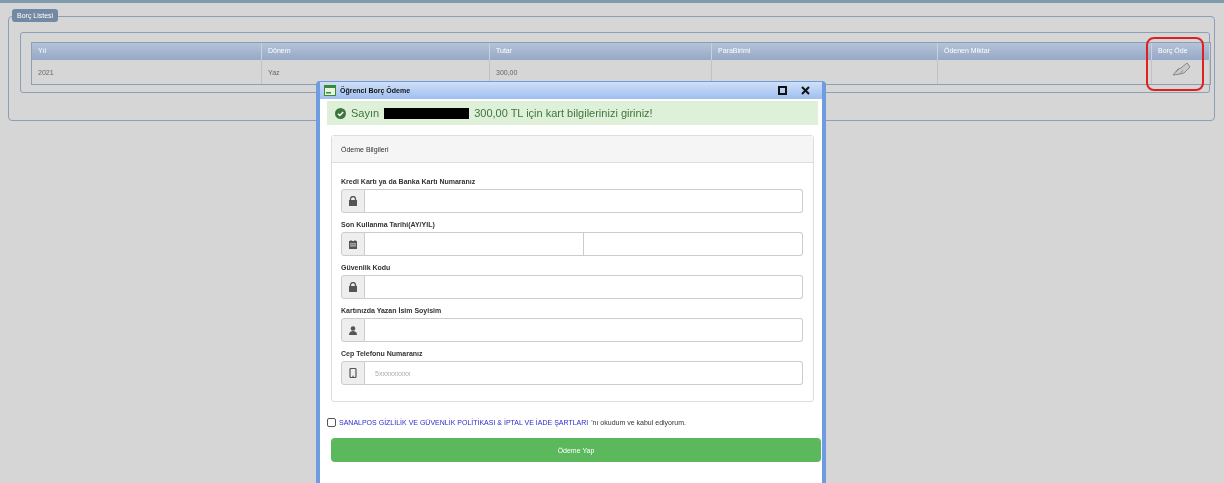 The image size is (1224, 483). Describe the element at coordinates (782, 90) in the screenshot. I see `maximize-icon` at that location.